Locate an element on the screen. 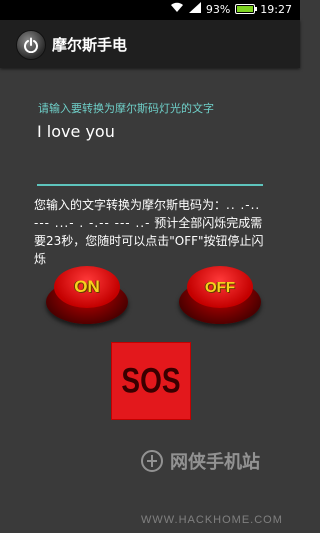 The image size is (320, 533). on-button: ON is located at coordinates (87, 295).